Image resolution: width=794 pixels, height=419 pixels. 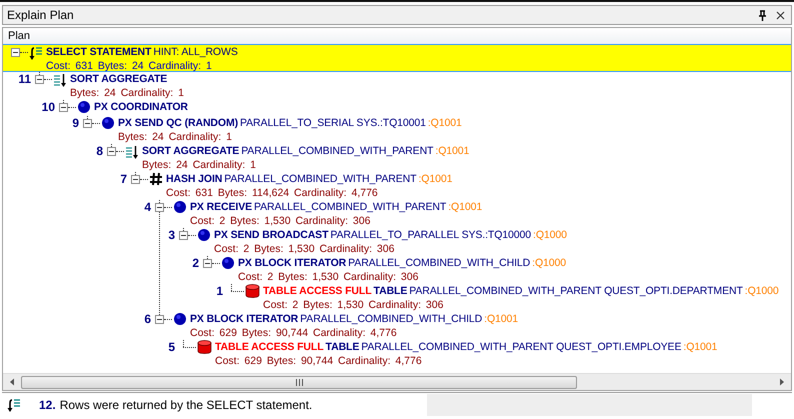 What do you see at coordinates (75, 123) in the screenshot?
I see `step-number: 9` at bounding box center [75, 123].